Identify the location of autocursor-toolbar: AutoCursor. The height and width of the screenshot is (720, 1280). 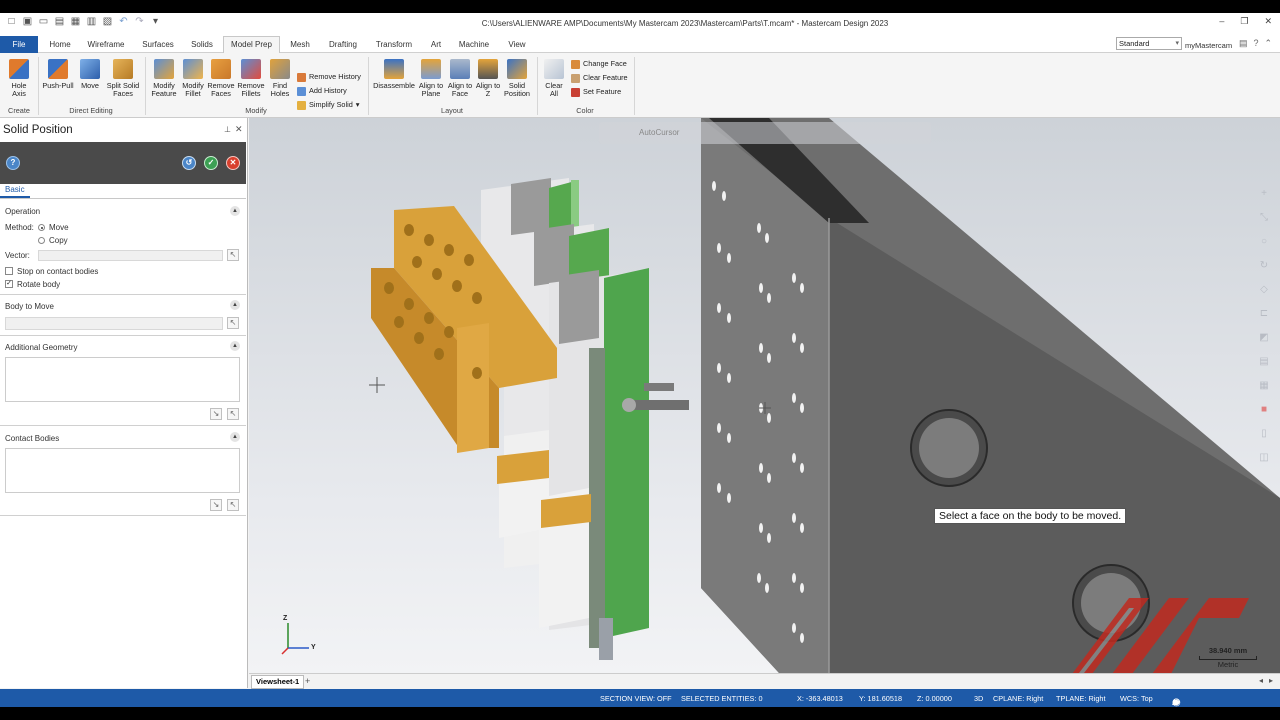
(765, 133).